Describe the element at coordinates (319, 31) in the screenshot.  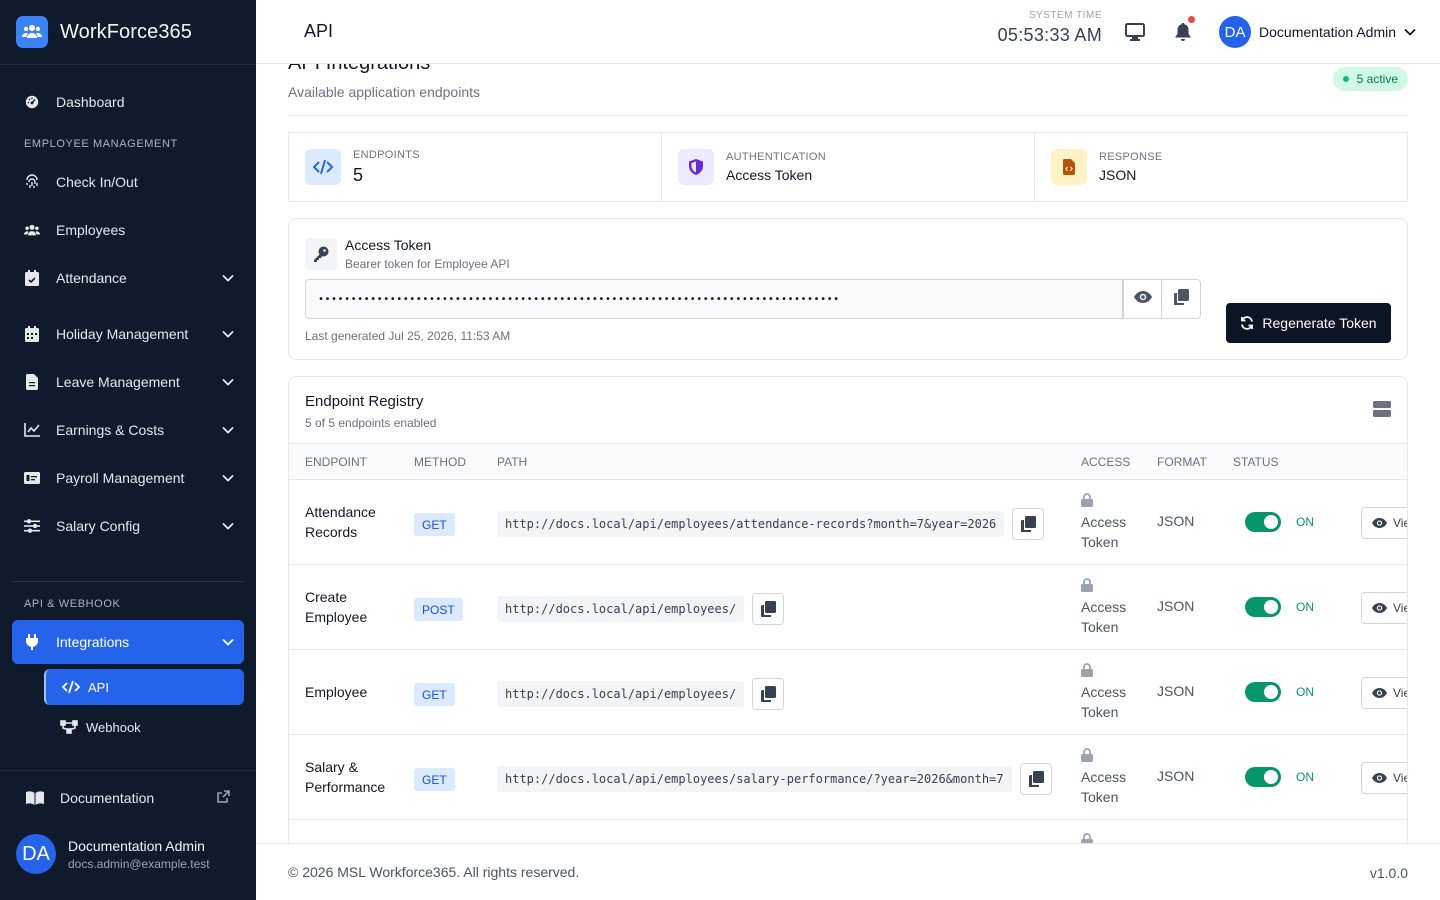
I see `page-title: API` at that location.